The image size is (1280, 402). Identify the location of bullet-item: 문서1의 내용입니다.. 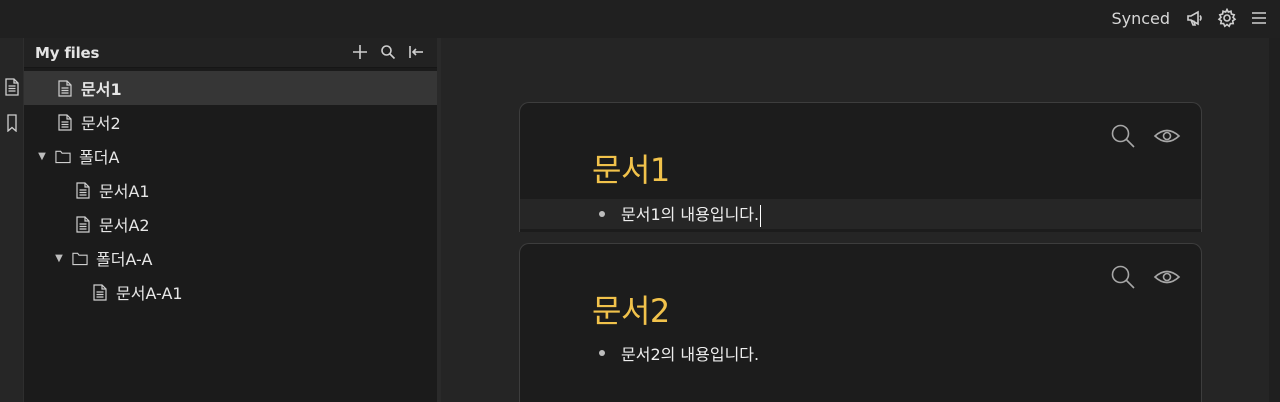
(860, 214).